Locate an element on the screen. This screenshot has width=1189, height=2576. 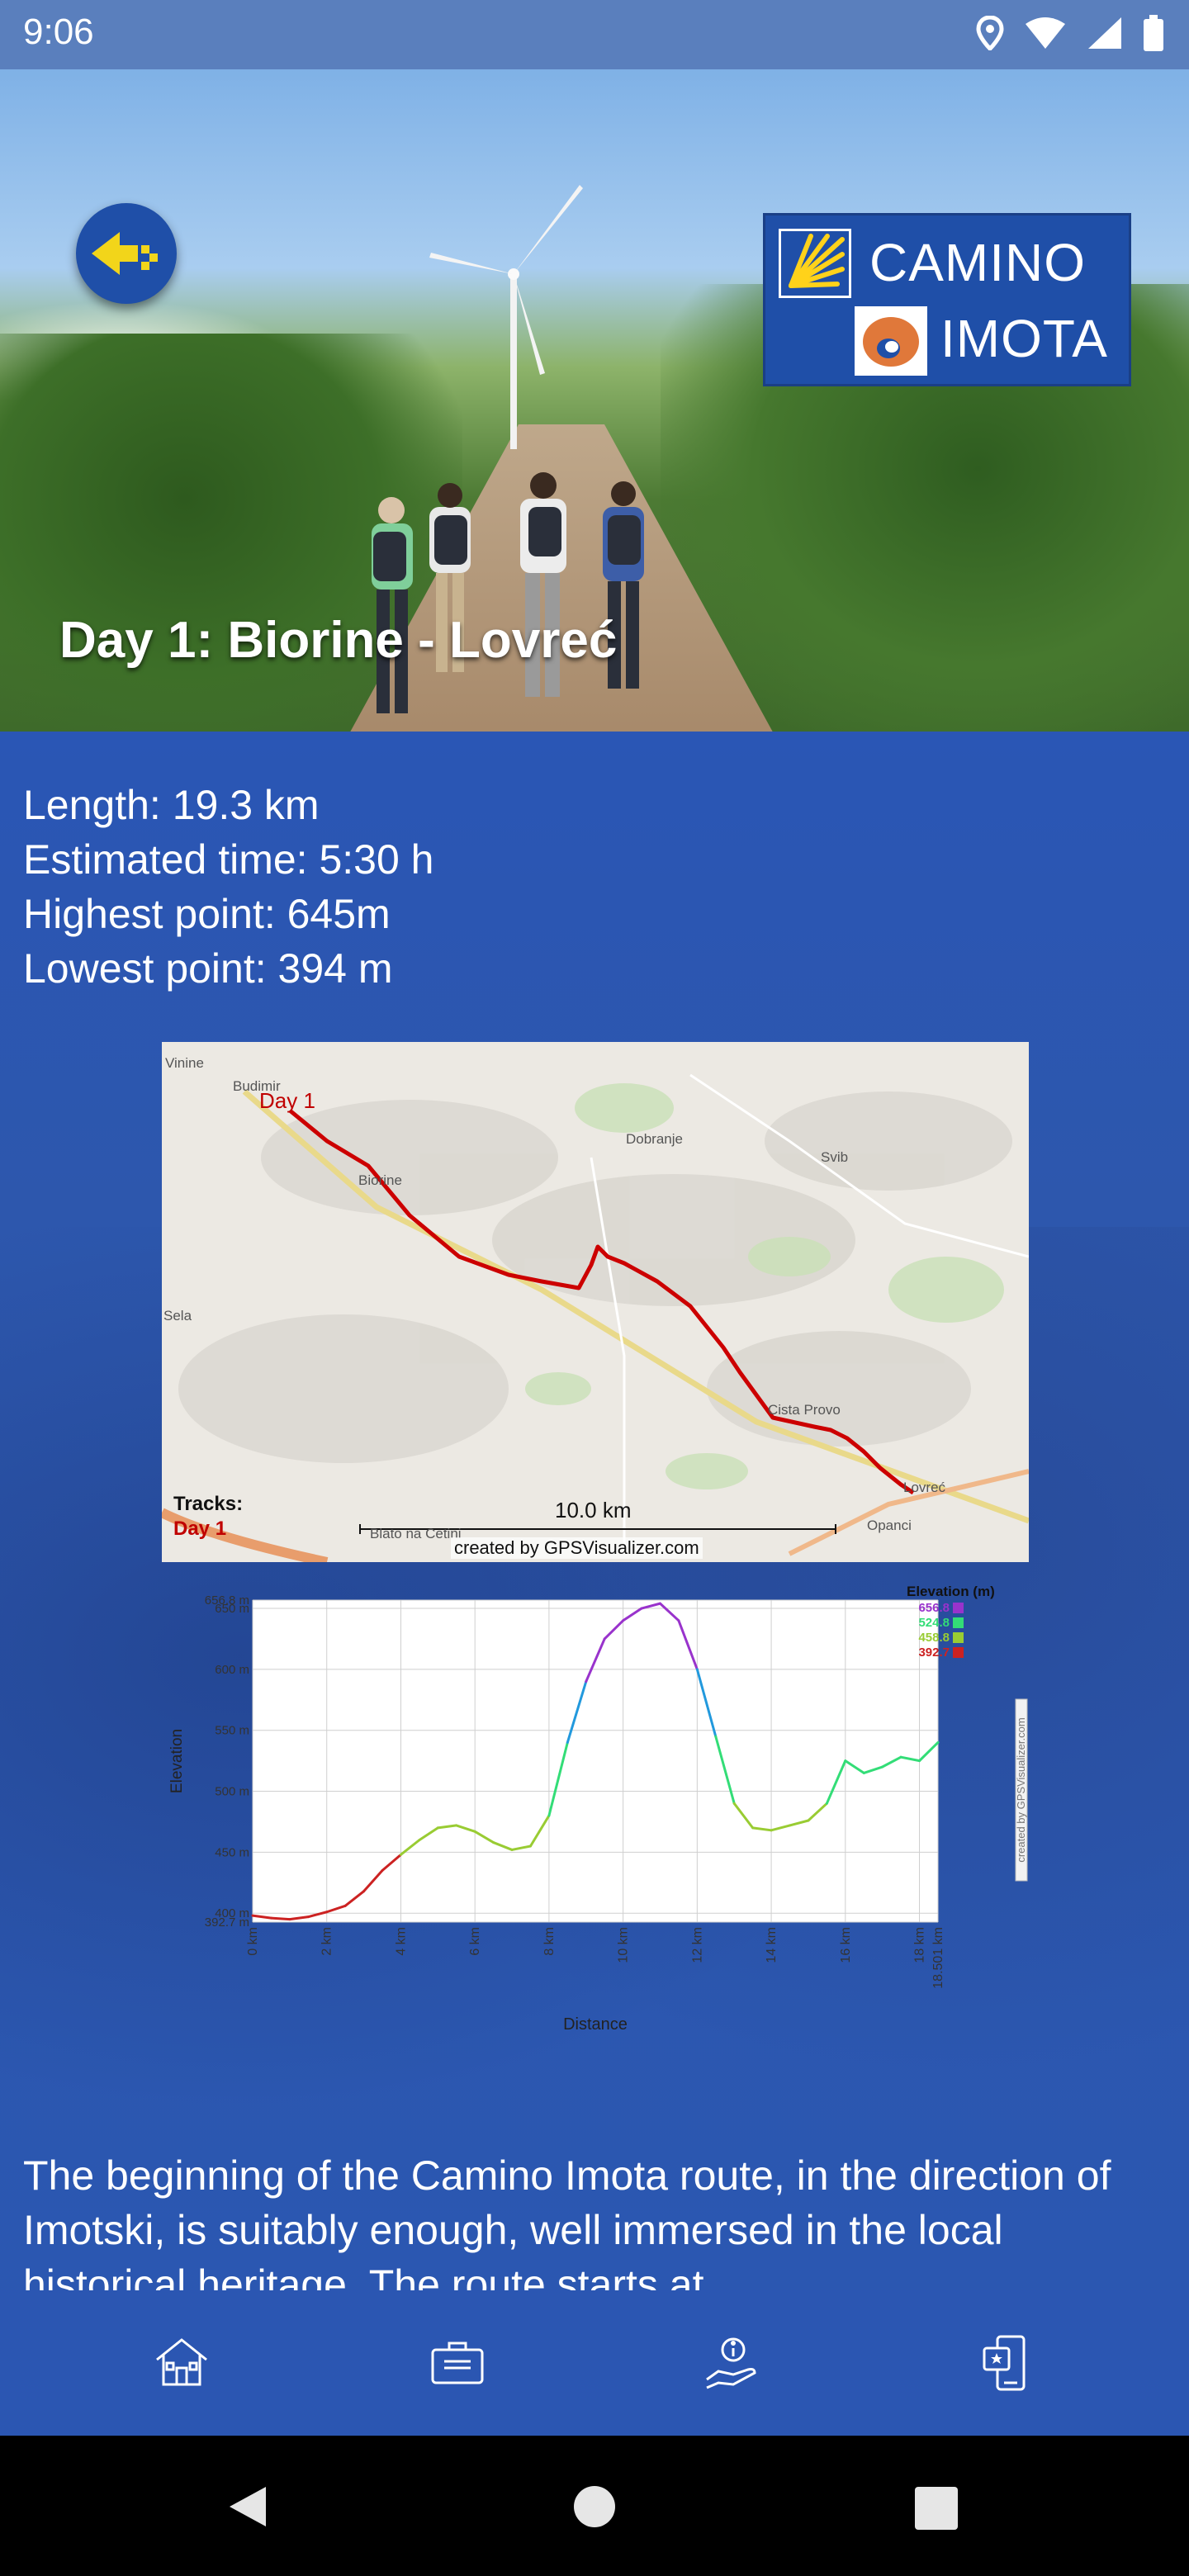
map-legend-item: Day 1 is located at coordinates (200, 1529).